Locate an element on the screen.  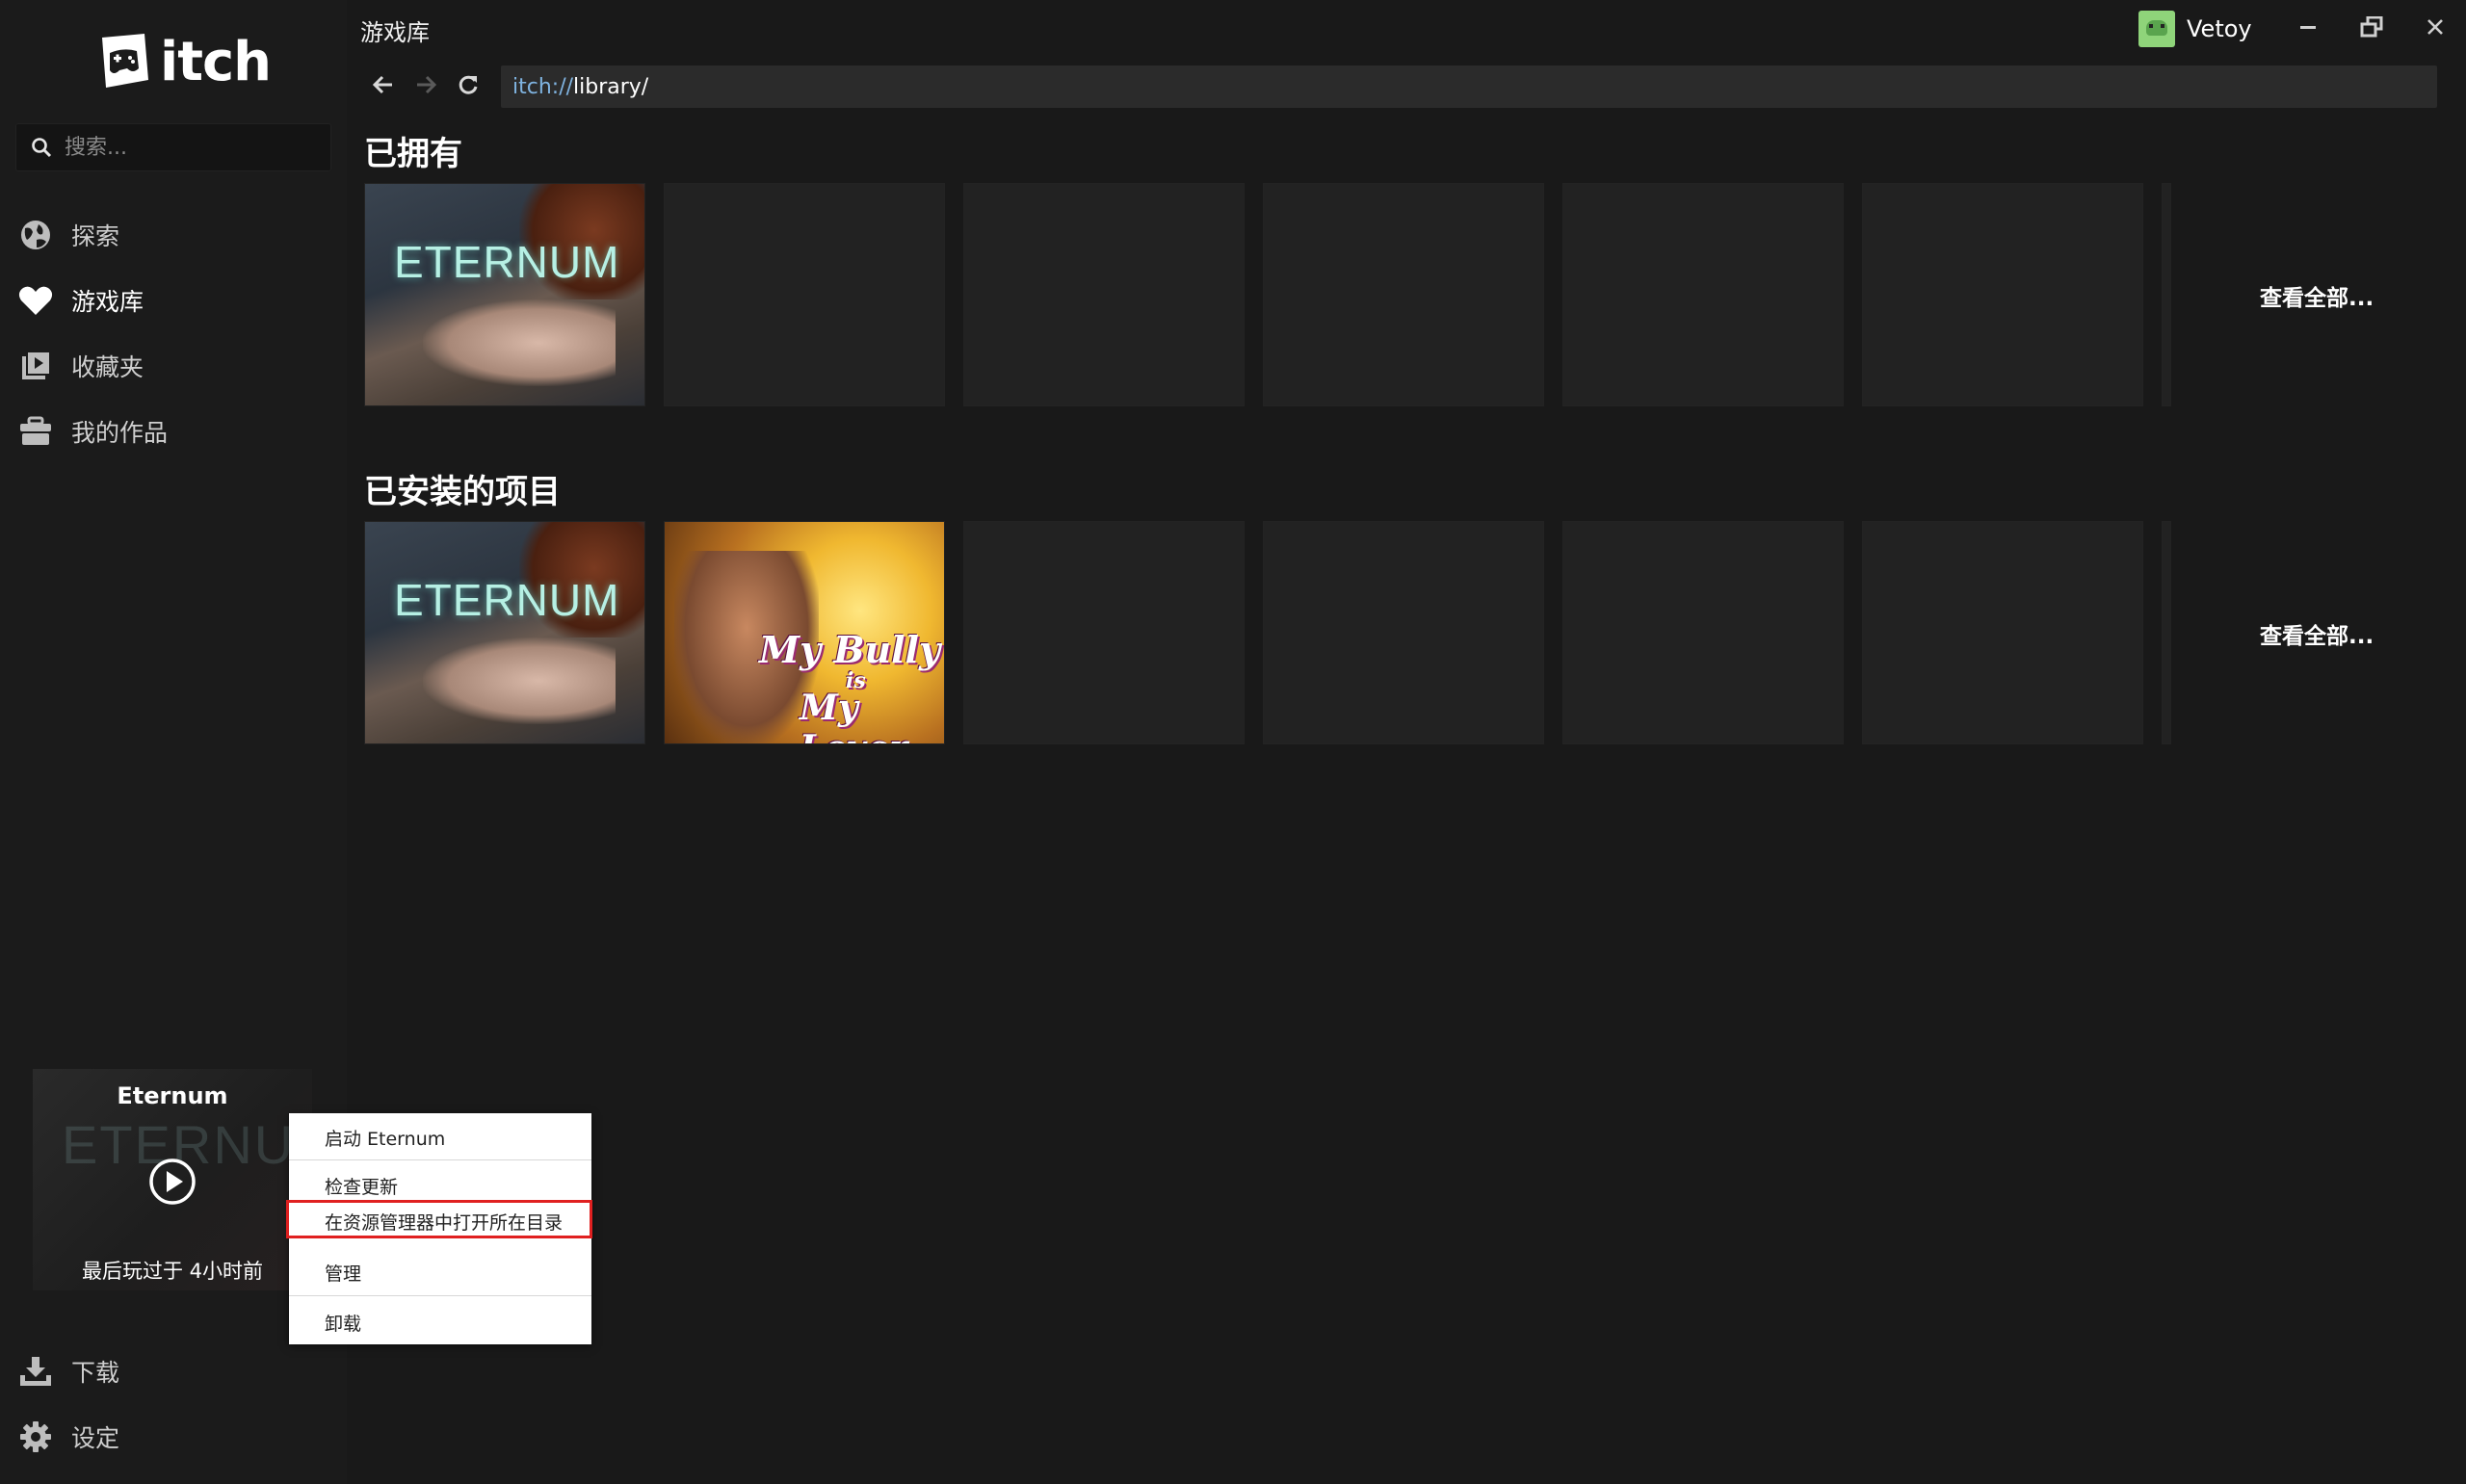
installed-section-title: 已安装的项目 is located at coordinates (462, 492).